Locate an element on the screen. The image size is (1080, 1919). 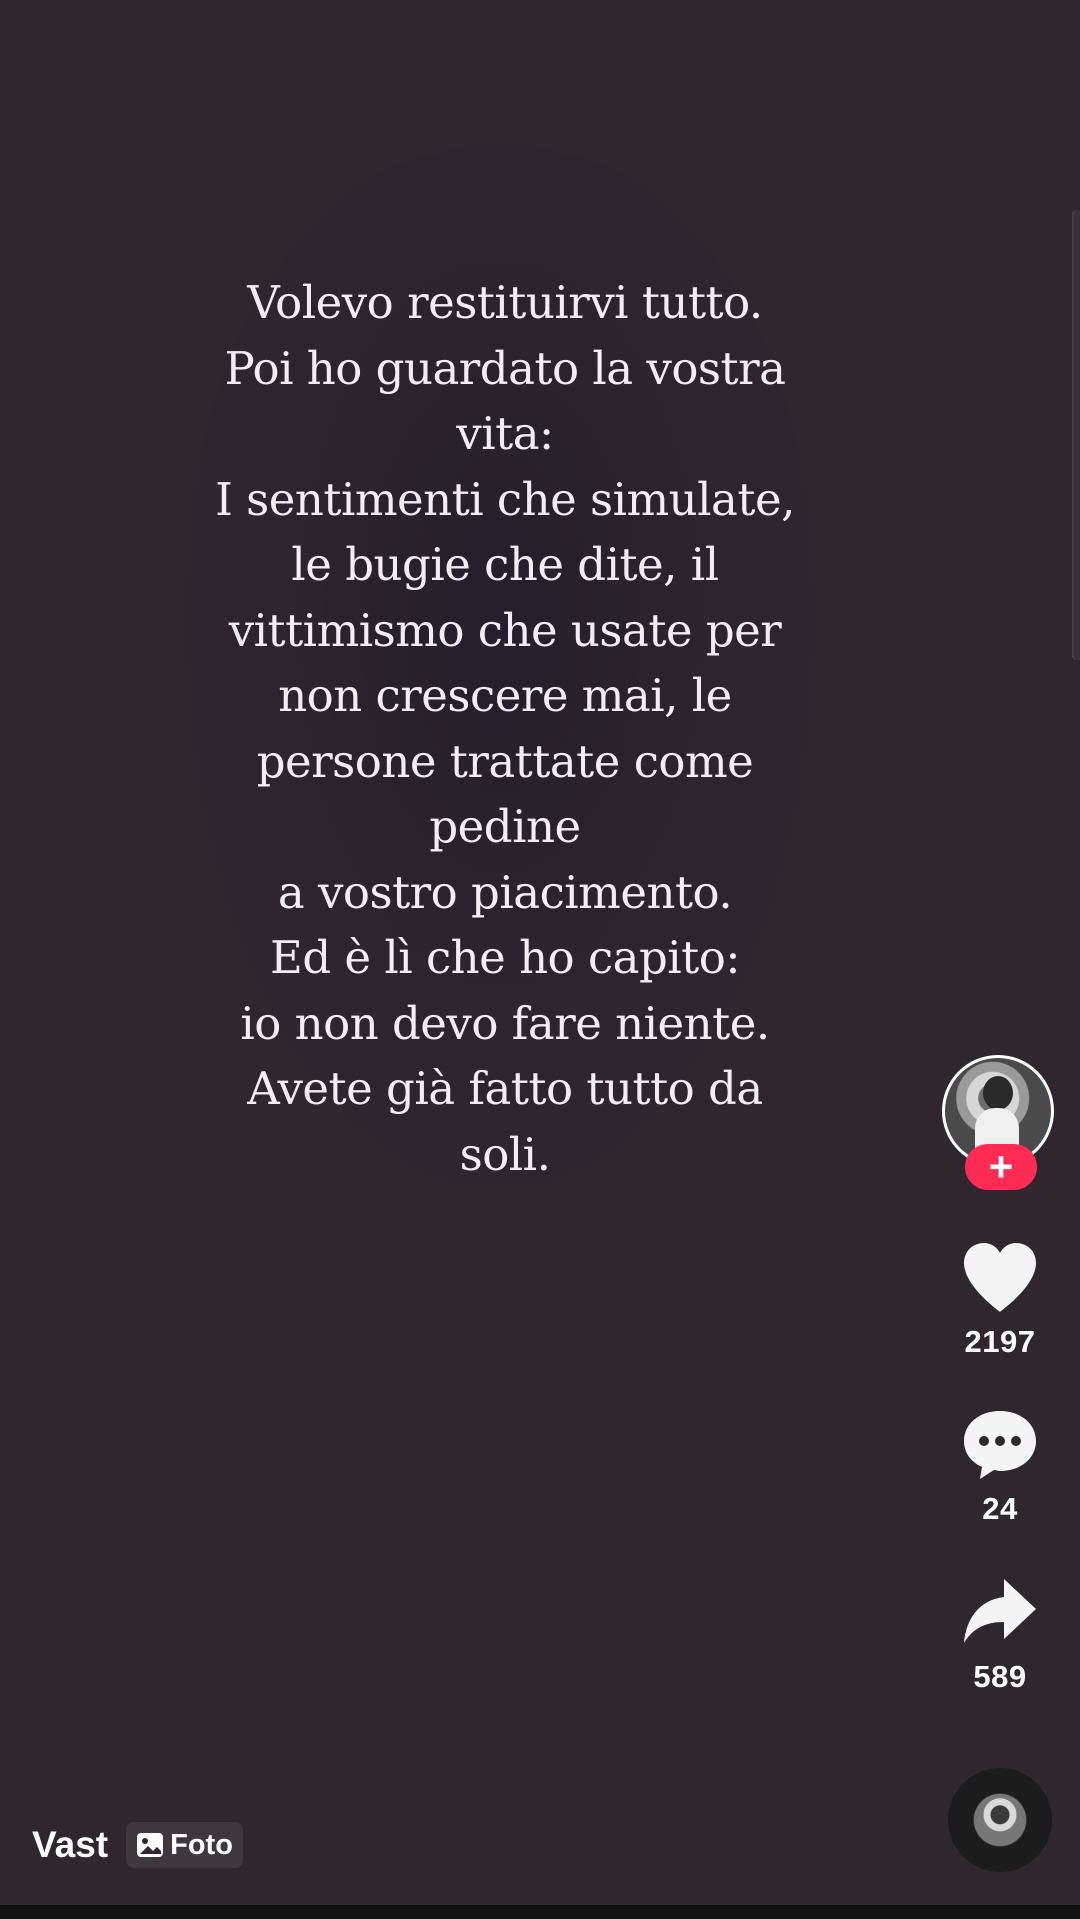
comment-icon is located at coordinates (1000, 1444).